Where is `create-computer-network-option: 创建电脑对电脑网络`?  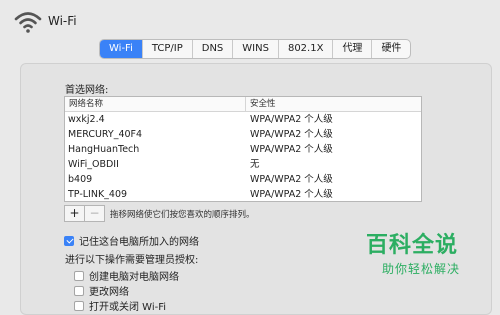
create-computer-network-option: 创建电脑对电脑网络 is located at coordinates (126, 275).